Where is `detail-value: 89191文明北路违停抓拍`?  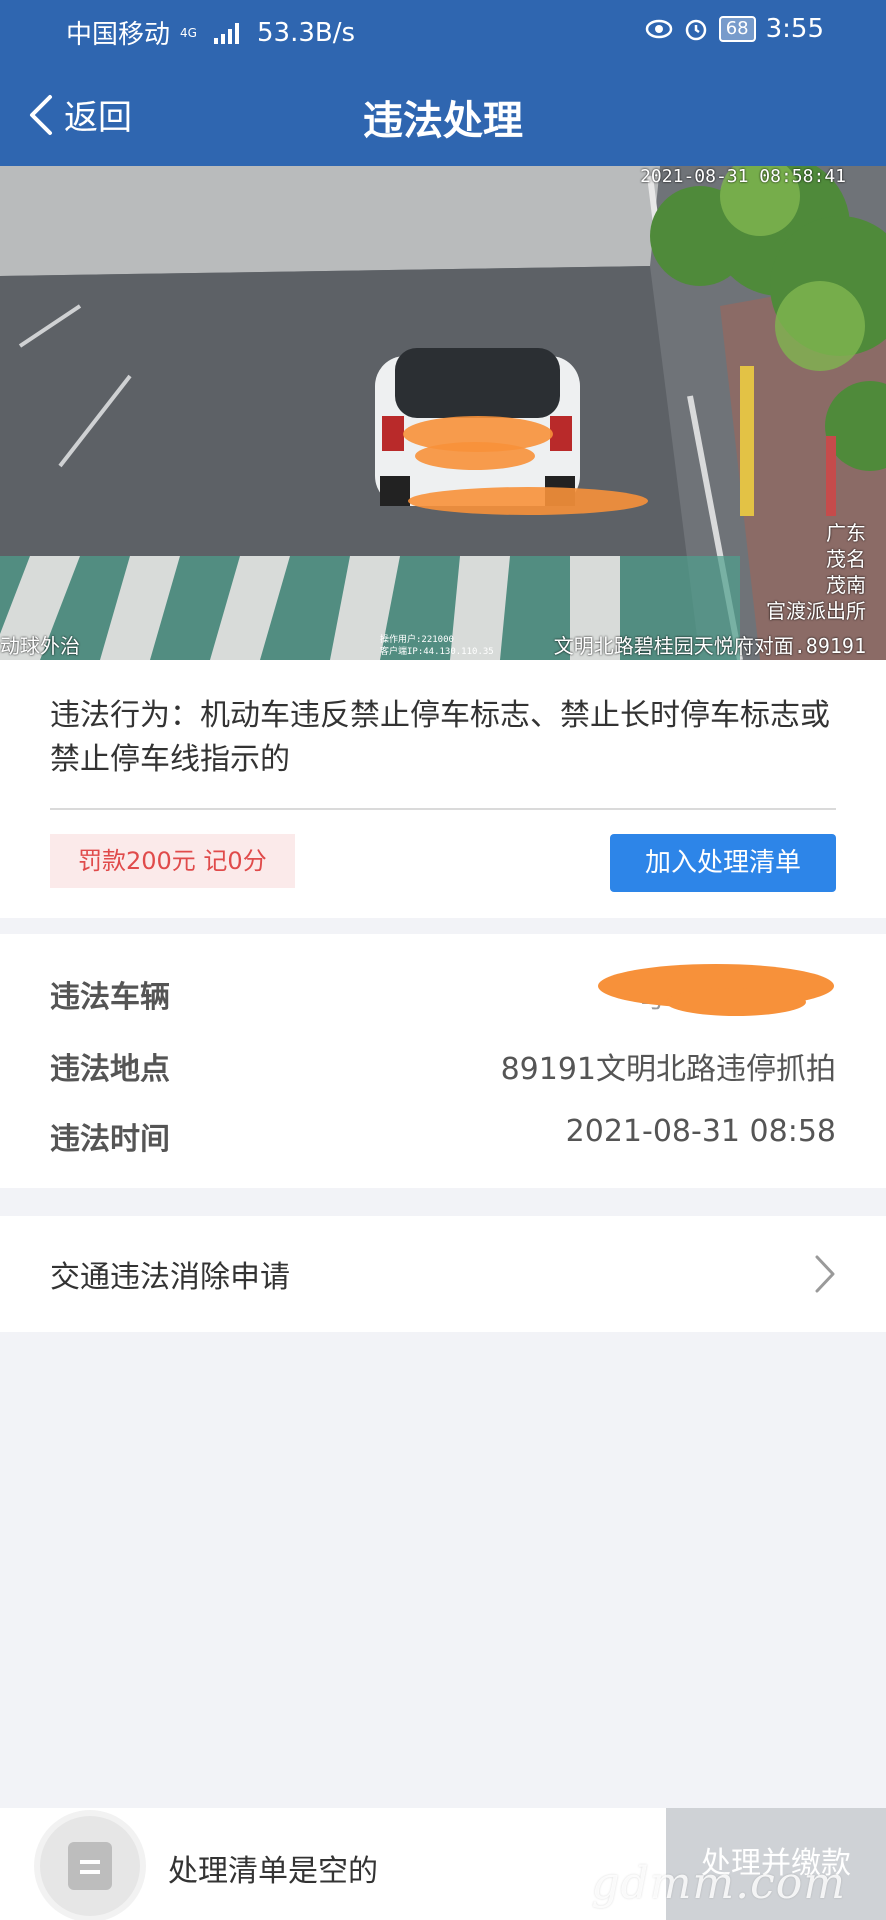 detail-value: 89191文明北路违停抓拍 is located at coordinates (668, 1069).